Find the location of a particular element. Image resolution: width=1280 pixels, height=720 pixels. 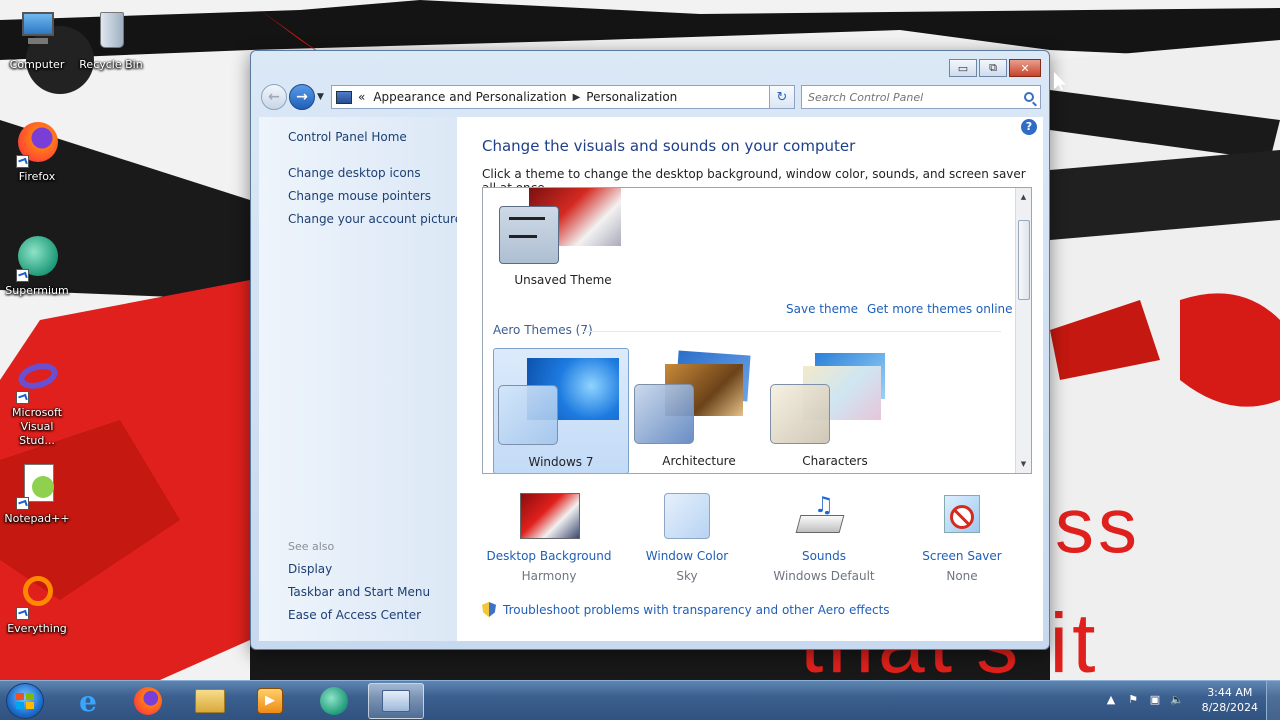

search-icon is located at coordinates (1029, 97).